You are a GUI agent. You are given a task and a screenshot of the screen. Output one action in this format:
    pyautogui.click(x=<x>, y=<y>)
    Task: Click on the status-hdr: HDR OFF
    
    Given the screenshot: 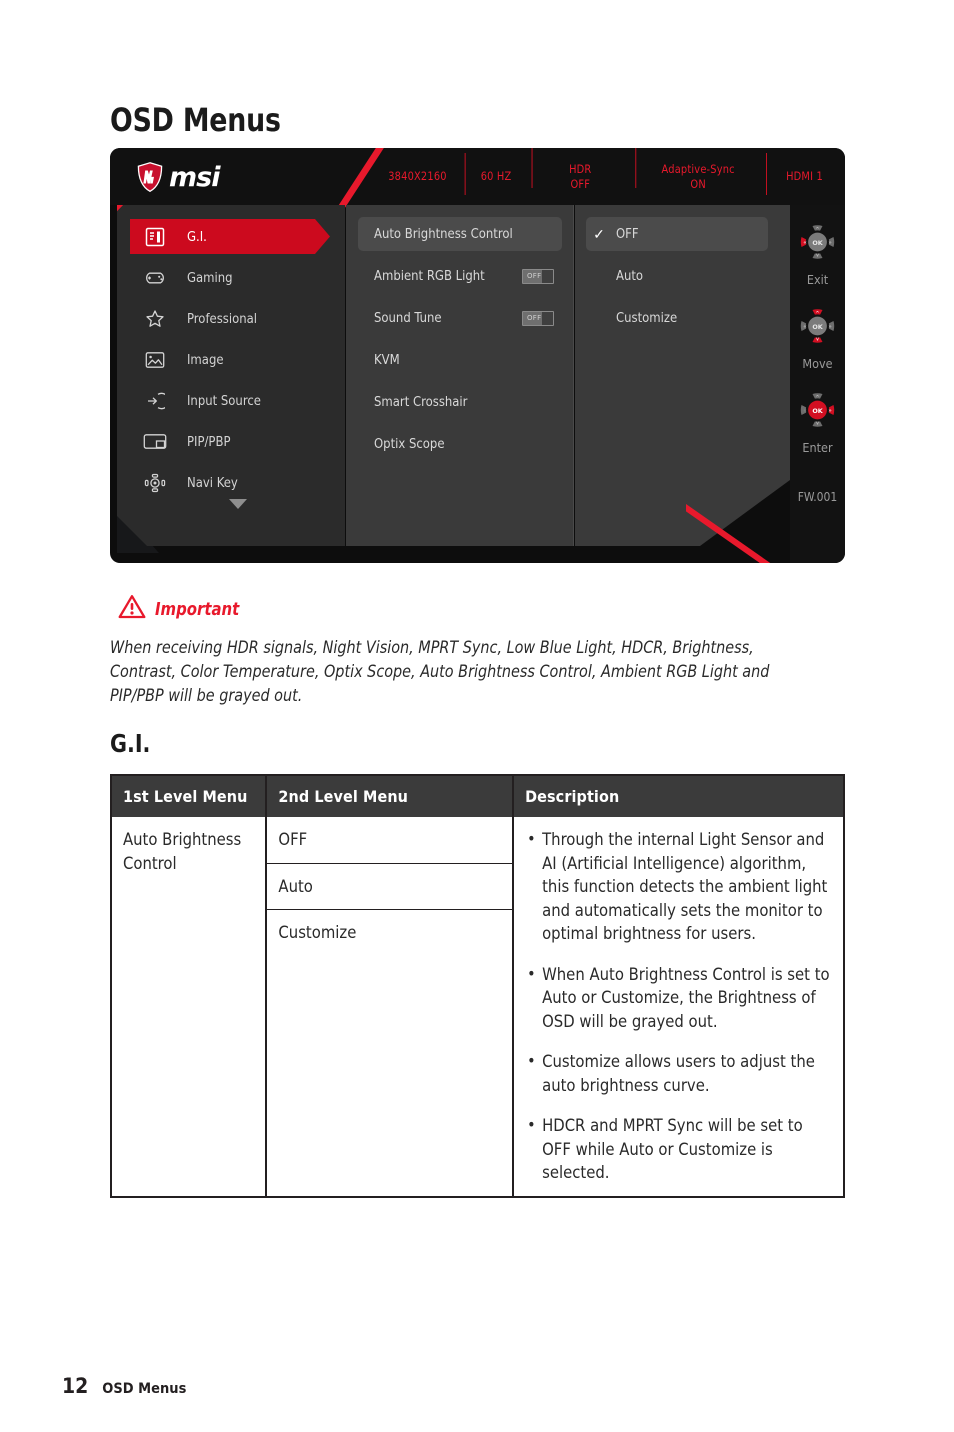 What is the action you would take?
    pyautogui.click(x=580, y=170)
    